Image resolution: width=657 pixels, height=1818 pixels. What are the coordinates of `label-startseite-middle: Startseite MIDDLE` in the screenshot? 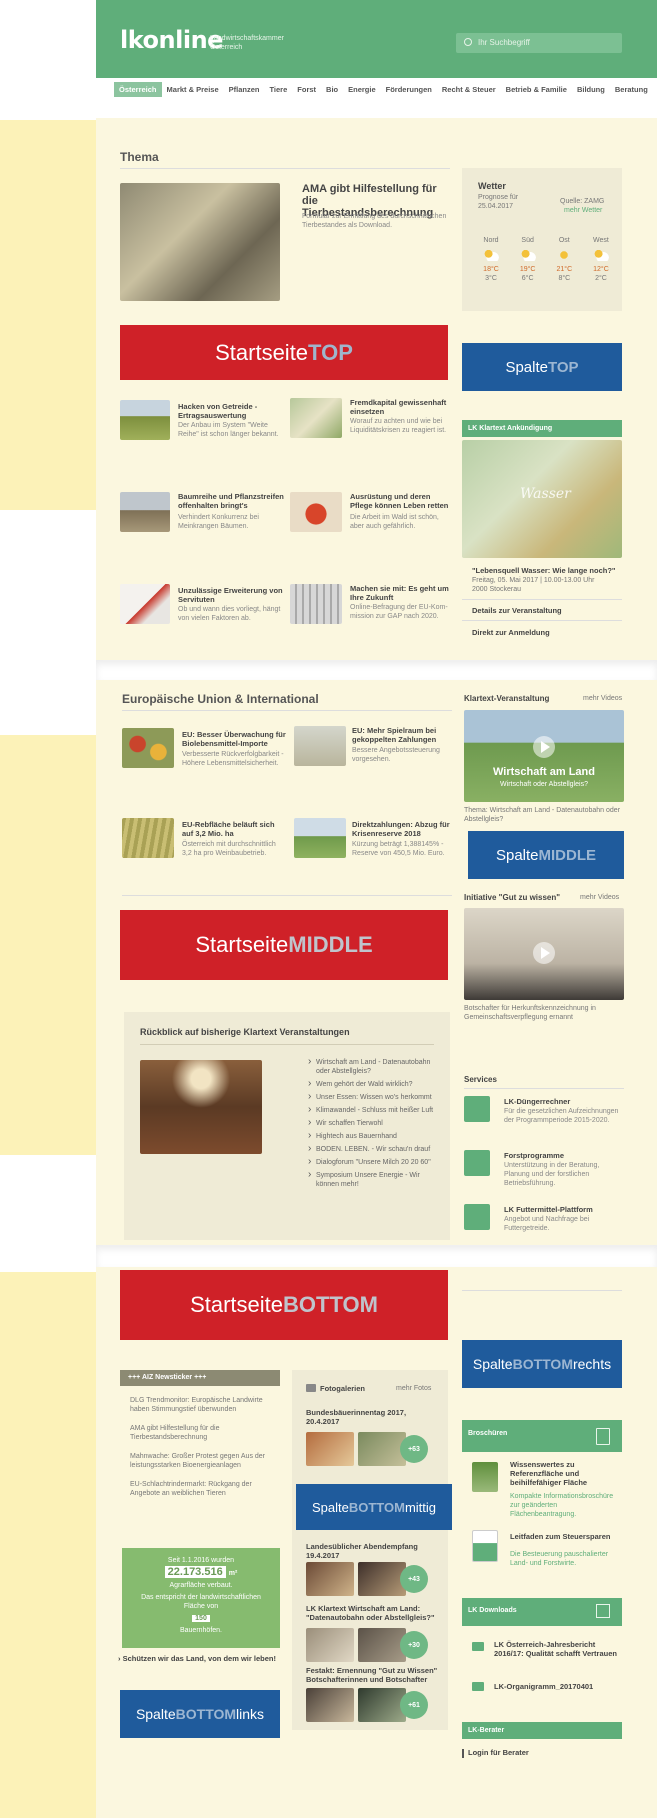 It's located at (284, 945).